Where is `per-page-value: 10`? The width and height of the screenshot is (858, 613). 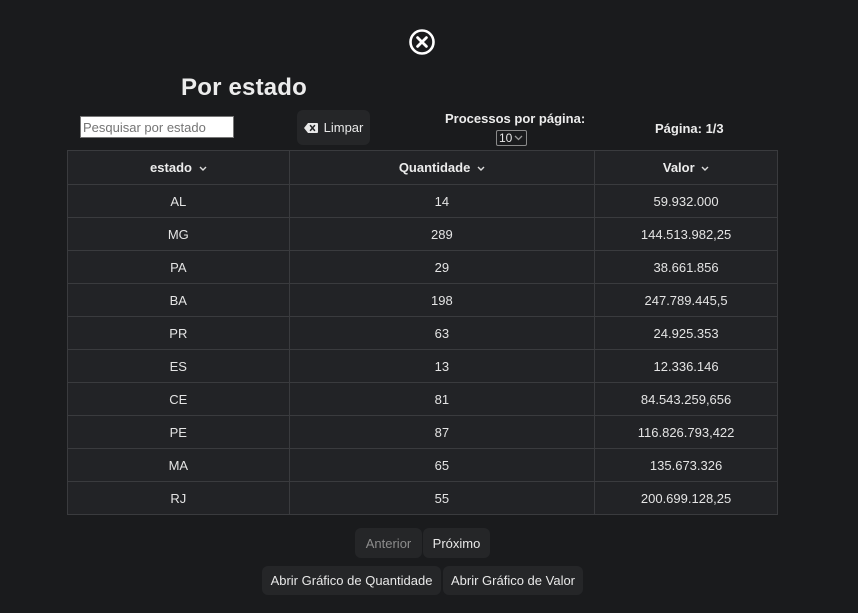 per-page-value: 10 is located at coordinates (506, 138).